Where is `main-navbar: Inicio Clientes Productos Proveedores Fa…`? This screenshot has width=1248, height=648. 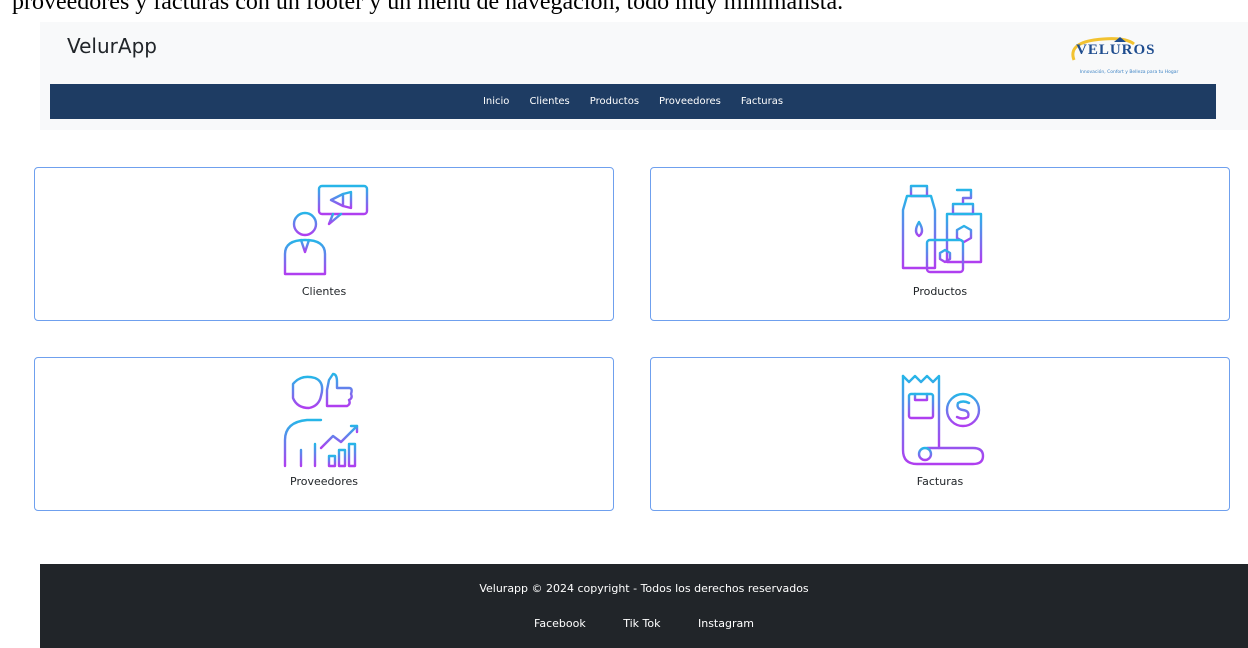 main-navbar: Inicio Clientes Productos Proveedores Fa… is located at coordinates (633, 101).